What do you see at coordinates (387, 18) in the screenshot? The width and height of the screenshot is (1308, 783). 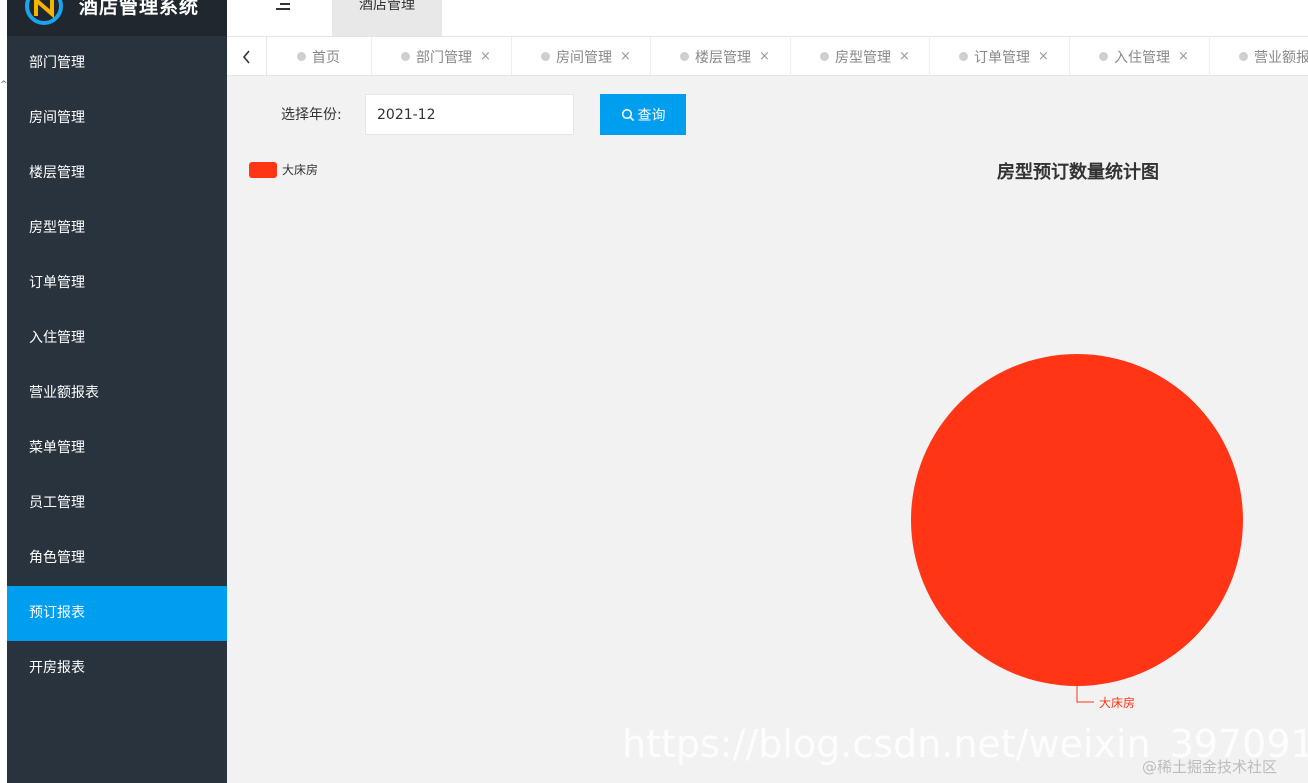 I see `top-tab-hotel: 酒店管理` at bounding box center [387, 18].